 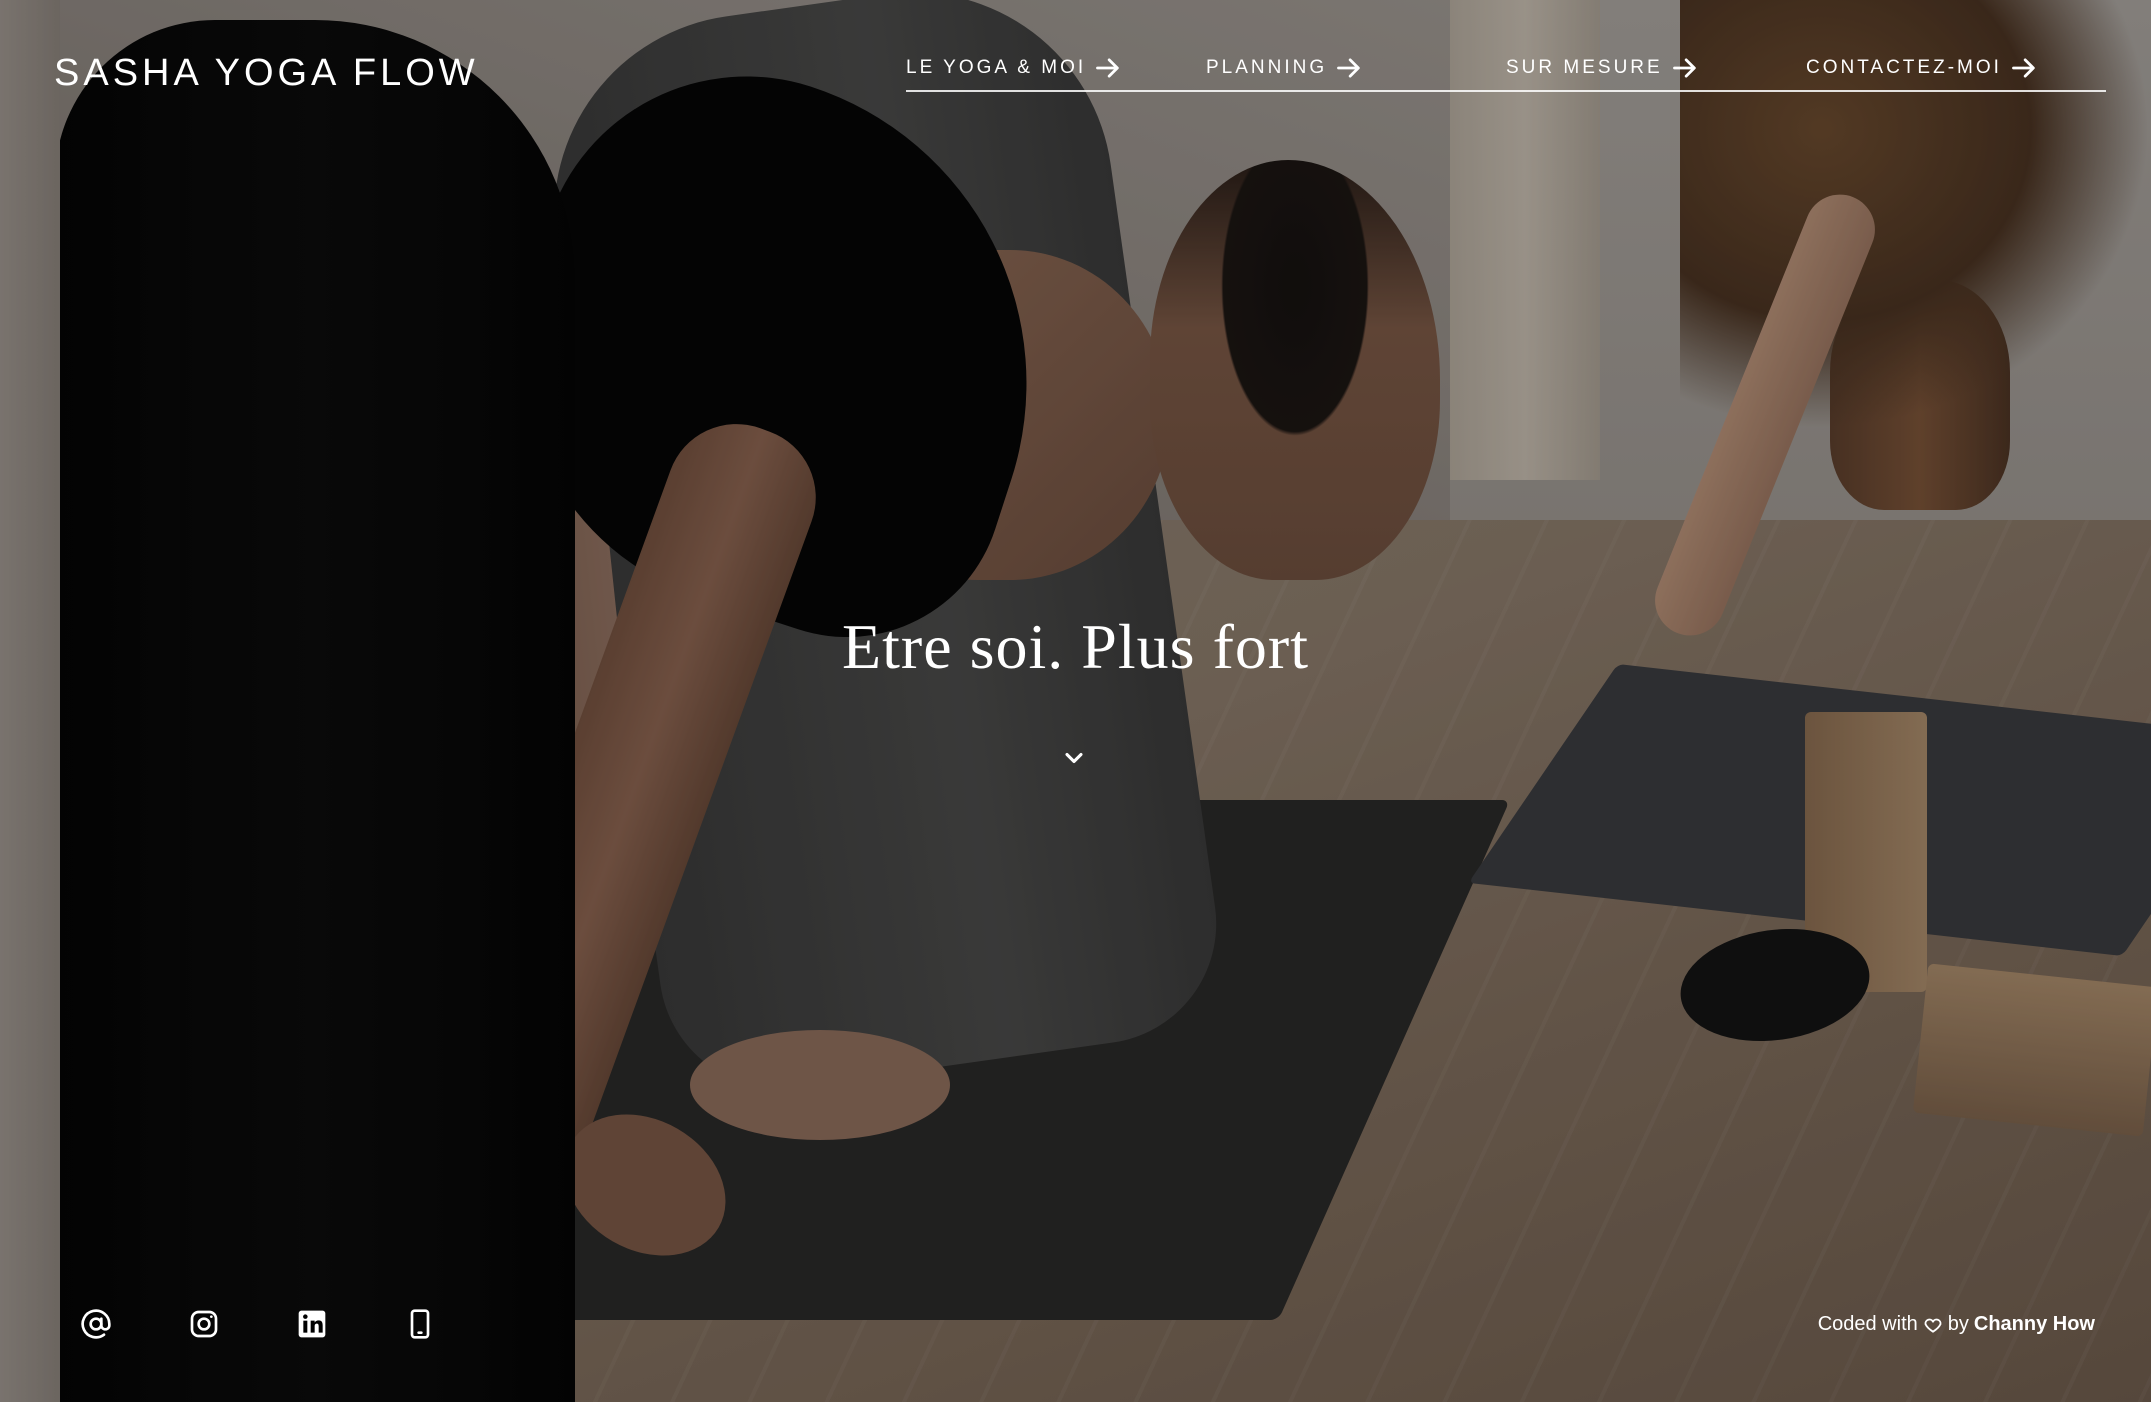 I want to click on linkedin-icon, so click(x=312, y=1324).